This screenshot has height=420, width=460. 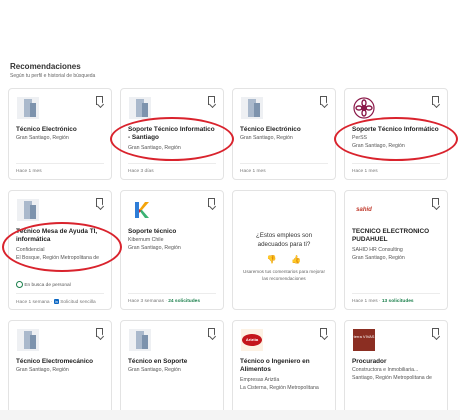 What do you see at coordinates (141, 171) in the screenshot?
I see `posted-time: Hace 3 días` at bounding box center [141, 171].